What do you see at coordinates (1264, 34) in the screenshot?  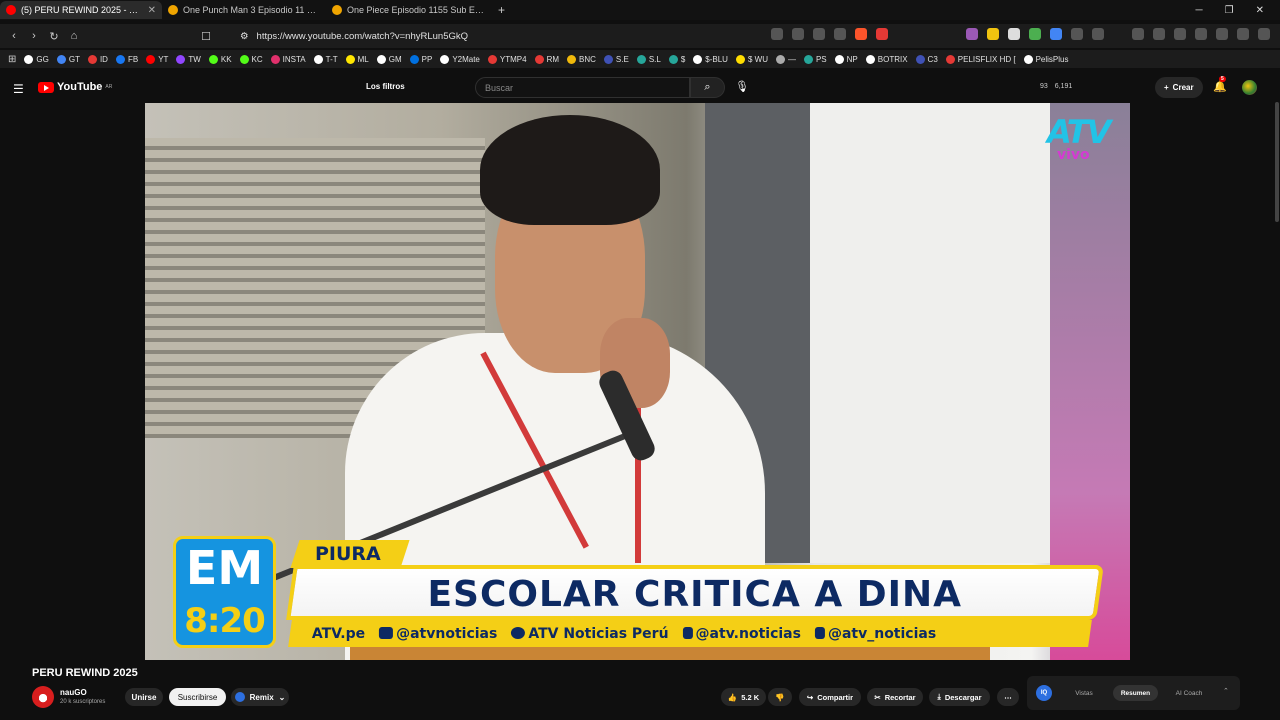 I see `menu-icon` at bounding box center [1264, 34].